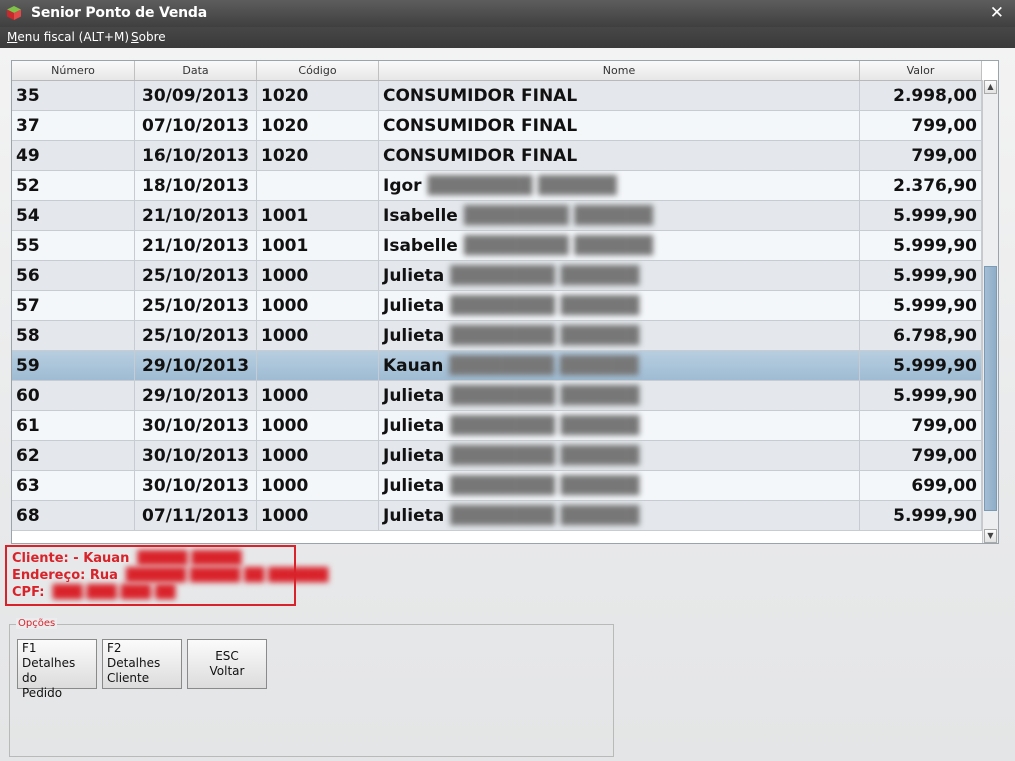 This screenshot has height=761, width=1015. What do you see at coordinates (285, 246) in the screenshot?
I see `cell-text: 1001` at bounding box center [285, 246].